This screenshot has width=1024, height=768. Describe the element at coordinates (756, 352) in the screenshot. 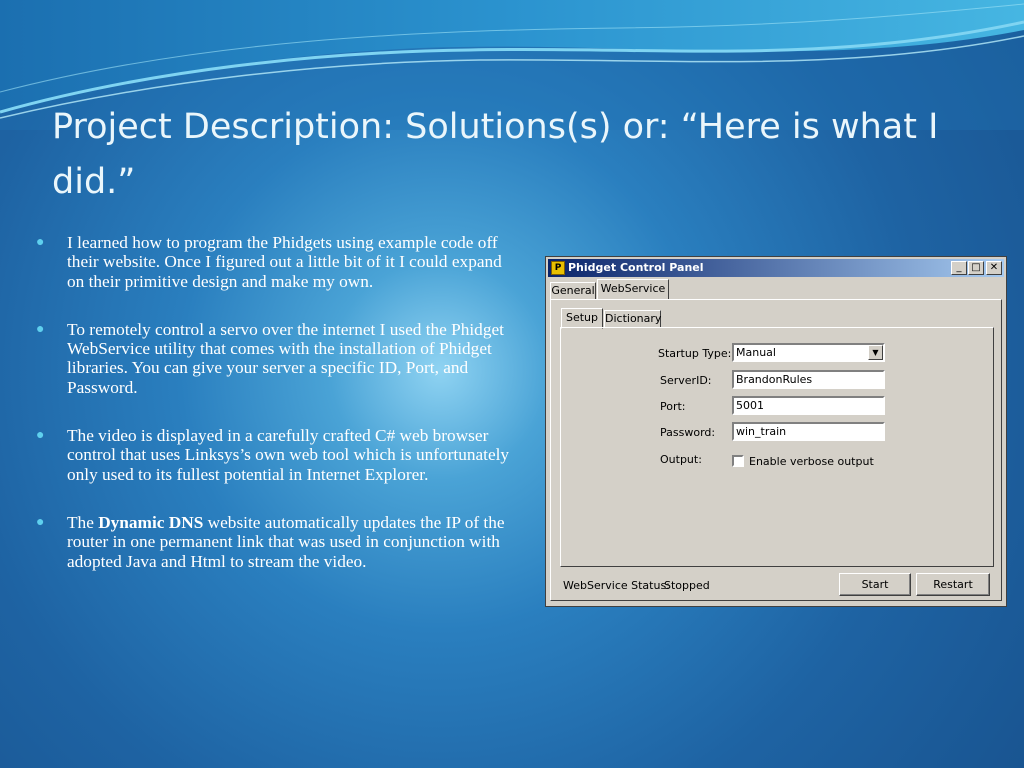

I see `startup-type-value: Manual` at that location.